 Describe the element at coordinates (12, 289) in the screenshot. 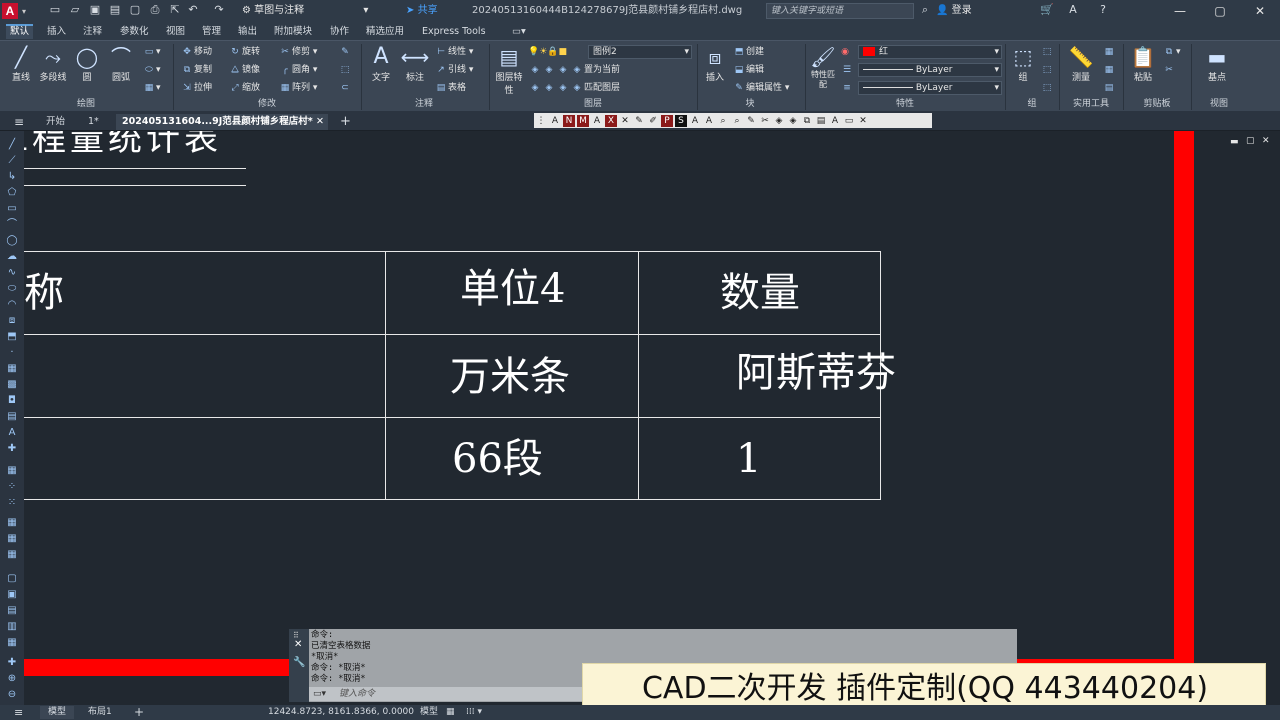

I see `ellipse-icon: ⬭` at that location.